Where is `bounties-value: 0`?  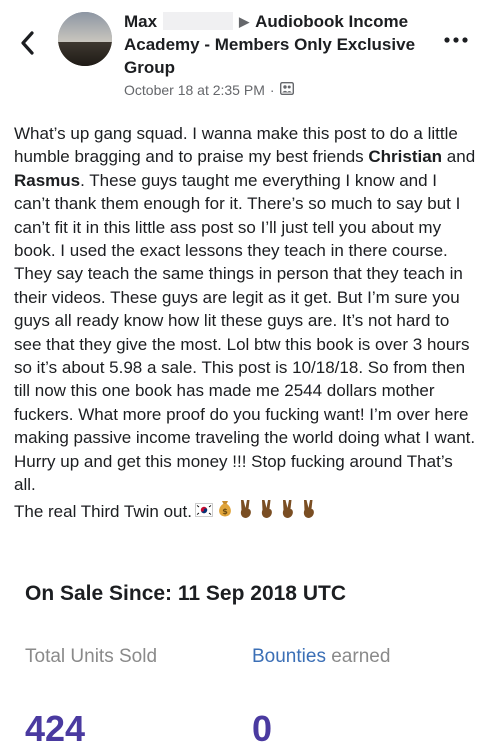 bounties-value: 0 is located at coordinates (262, 728).